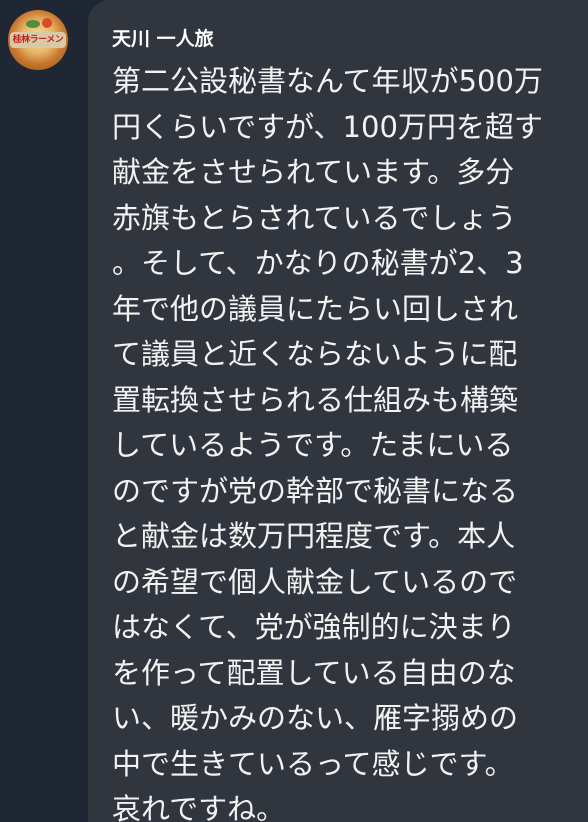 This screenshot has height=822, width=588. I want to click on message-line: 円くらいですが、100万円を超す, so click(327, 126).